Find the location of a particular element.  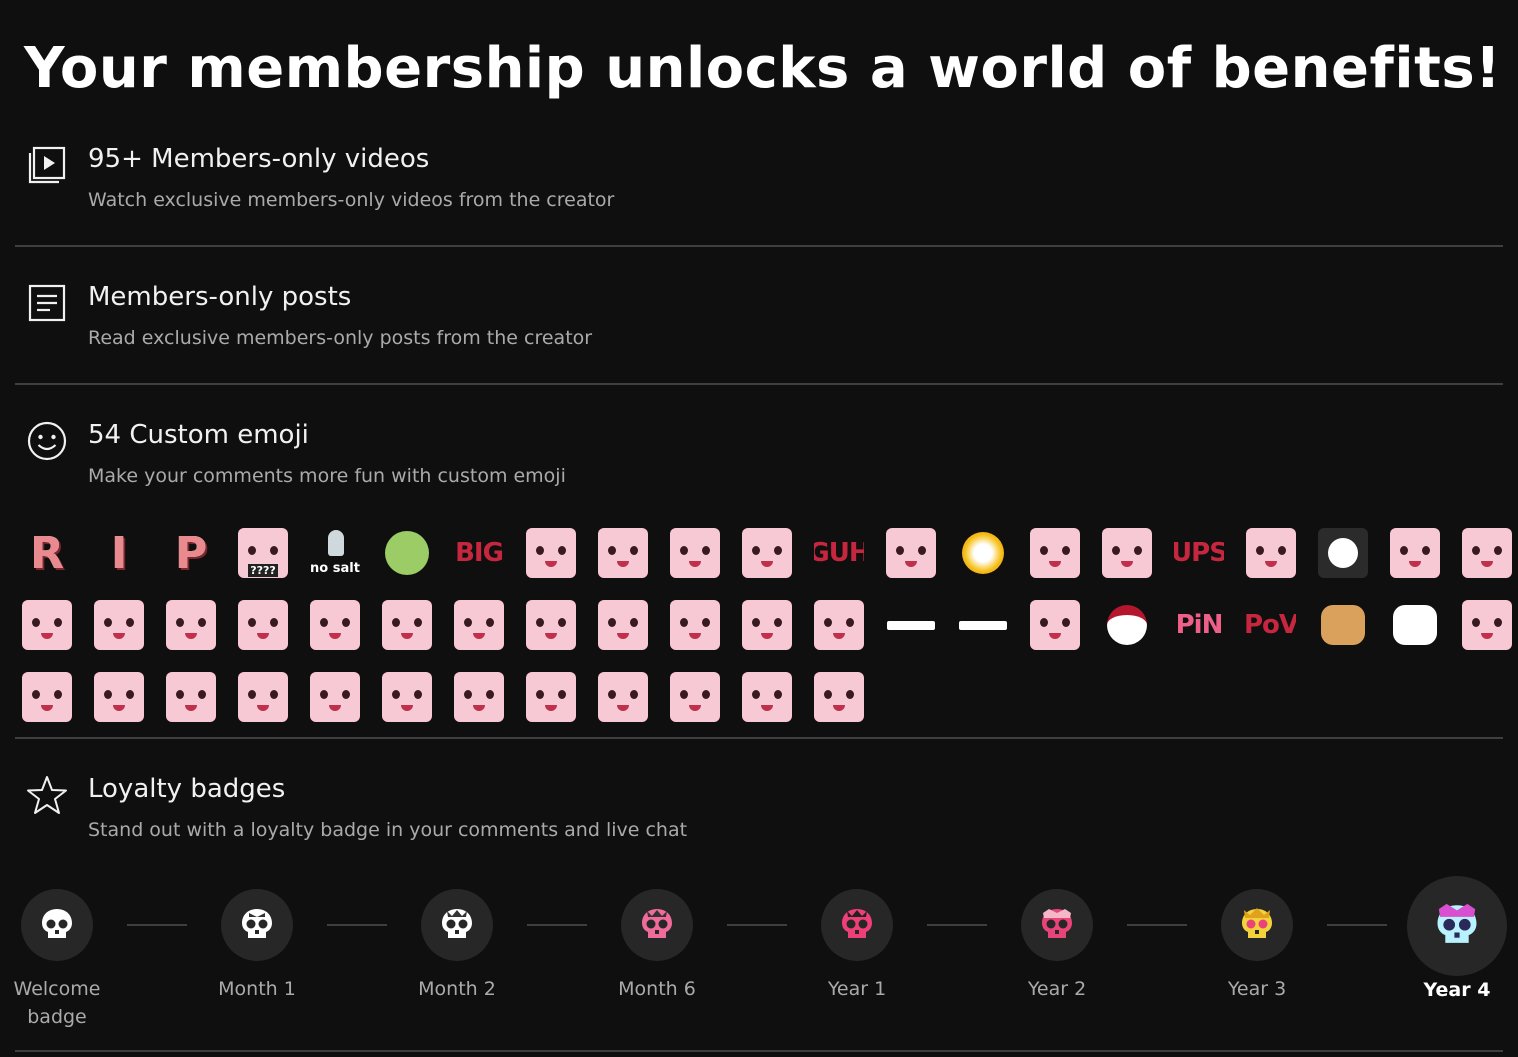

emoji-laugh is located at coordinates (1055, 553).